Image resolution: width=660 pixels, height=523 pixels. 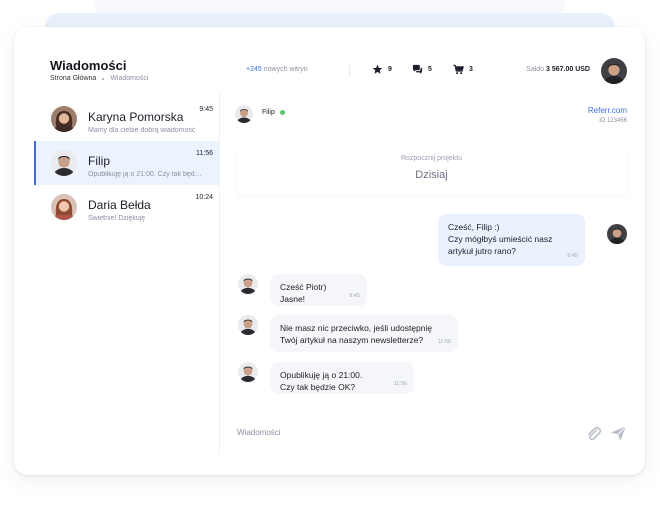 What do you see at coordinates (285, 69) in the screenshot?
I see `new-sites-label: nowych witryn` at bounding box center [285, 69].